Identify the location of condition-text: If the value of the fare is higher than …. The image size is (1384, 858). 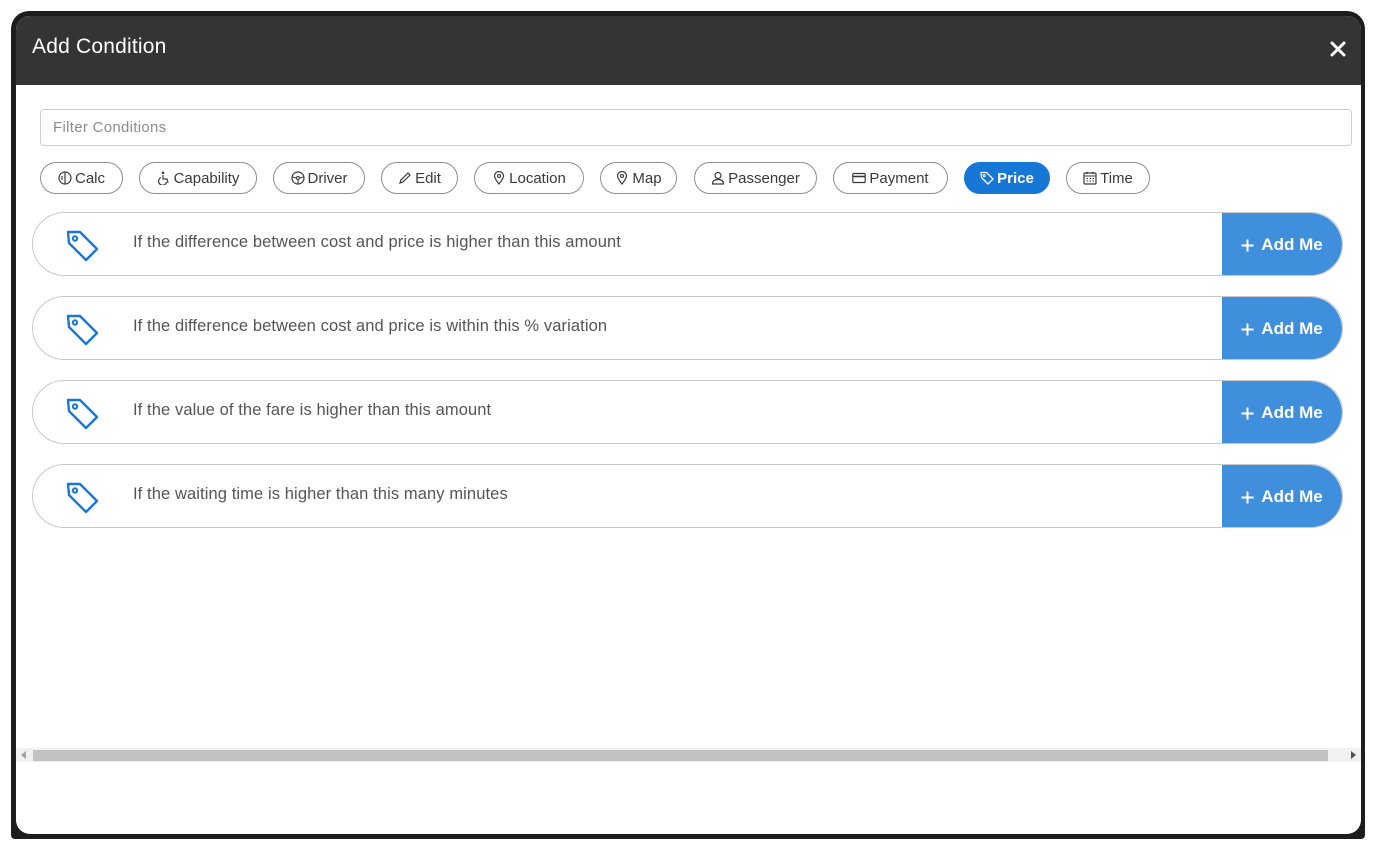
(312, 410).